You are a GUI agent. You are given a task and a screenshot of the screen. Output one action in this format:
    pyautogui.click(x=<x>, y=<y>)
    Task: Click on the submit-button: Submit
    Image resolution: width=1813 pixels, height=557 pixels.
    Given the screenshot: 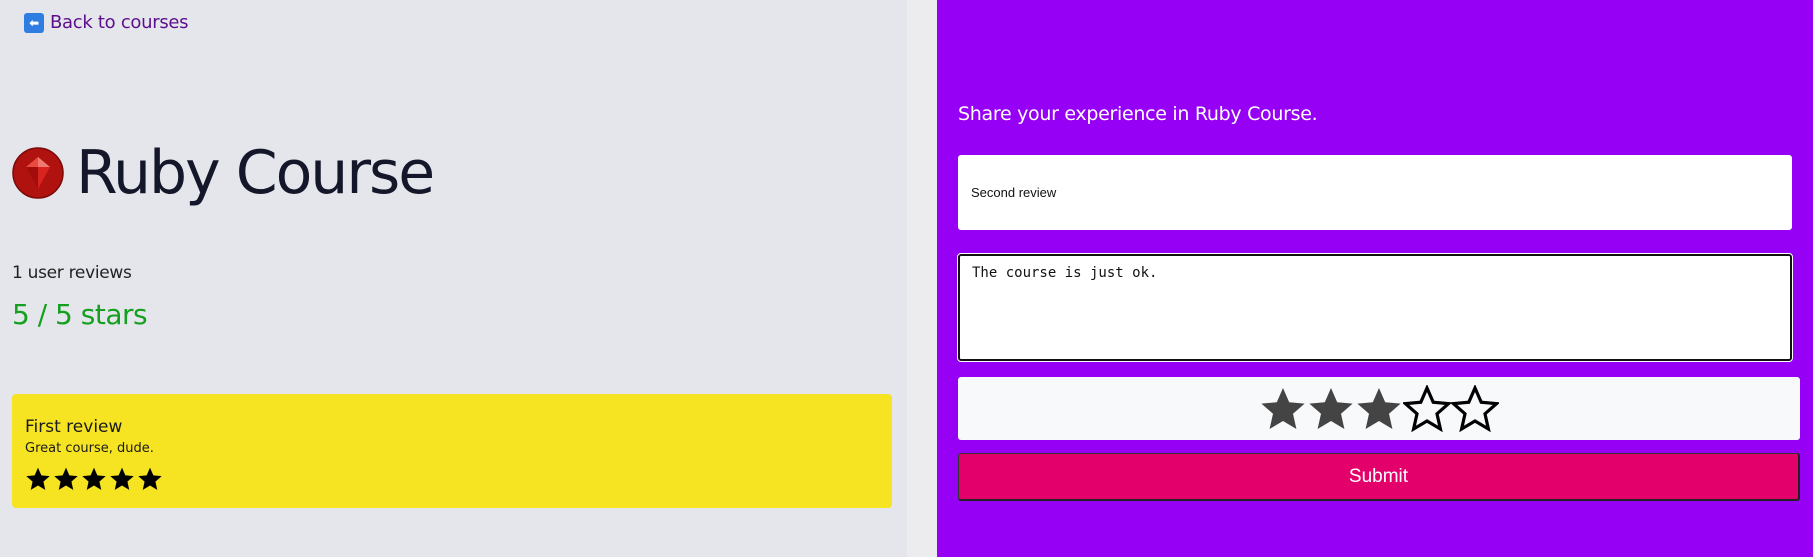 What is the action you would take?
    pyautogui.click(x=1379, y=477)
    